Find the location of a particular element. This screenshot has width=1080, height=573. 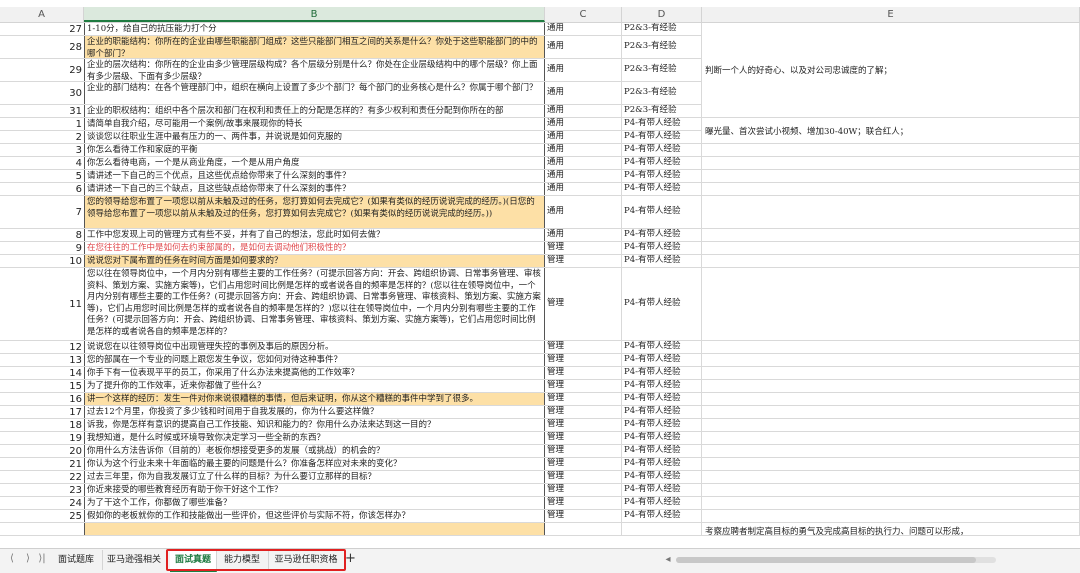

row-number: 22 is located at coordinates (42, 477).